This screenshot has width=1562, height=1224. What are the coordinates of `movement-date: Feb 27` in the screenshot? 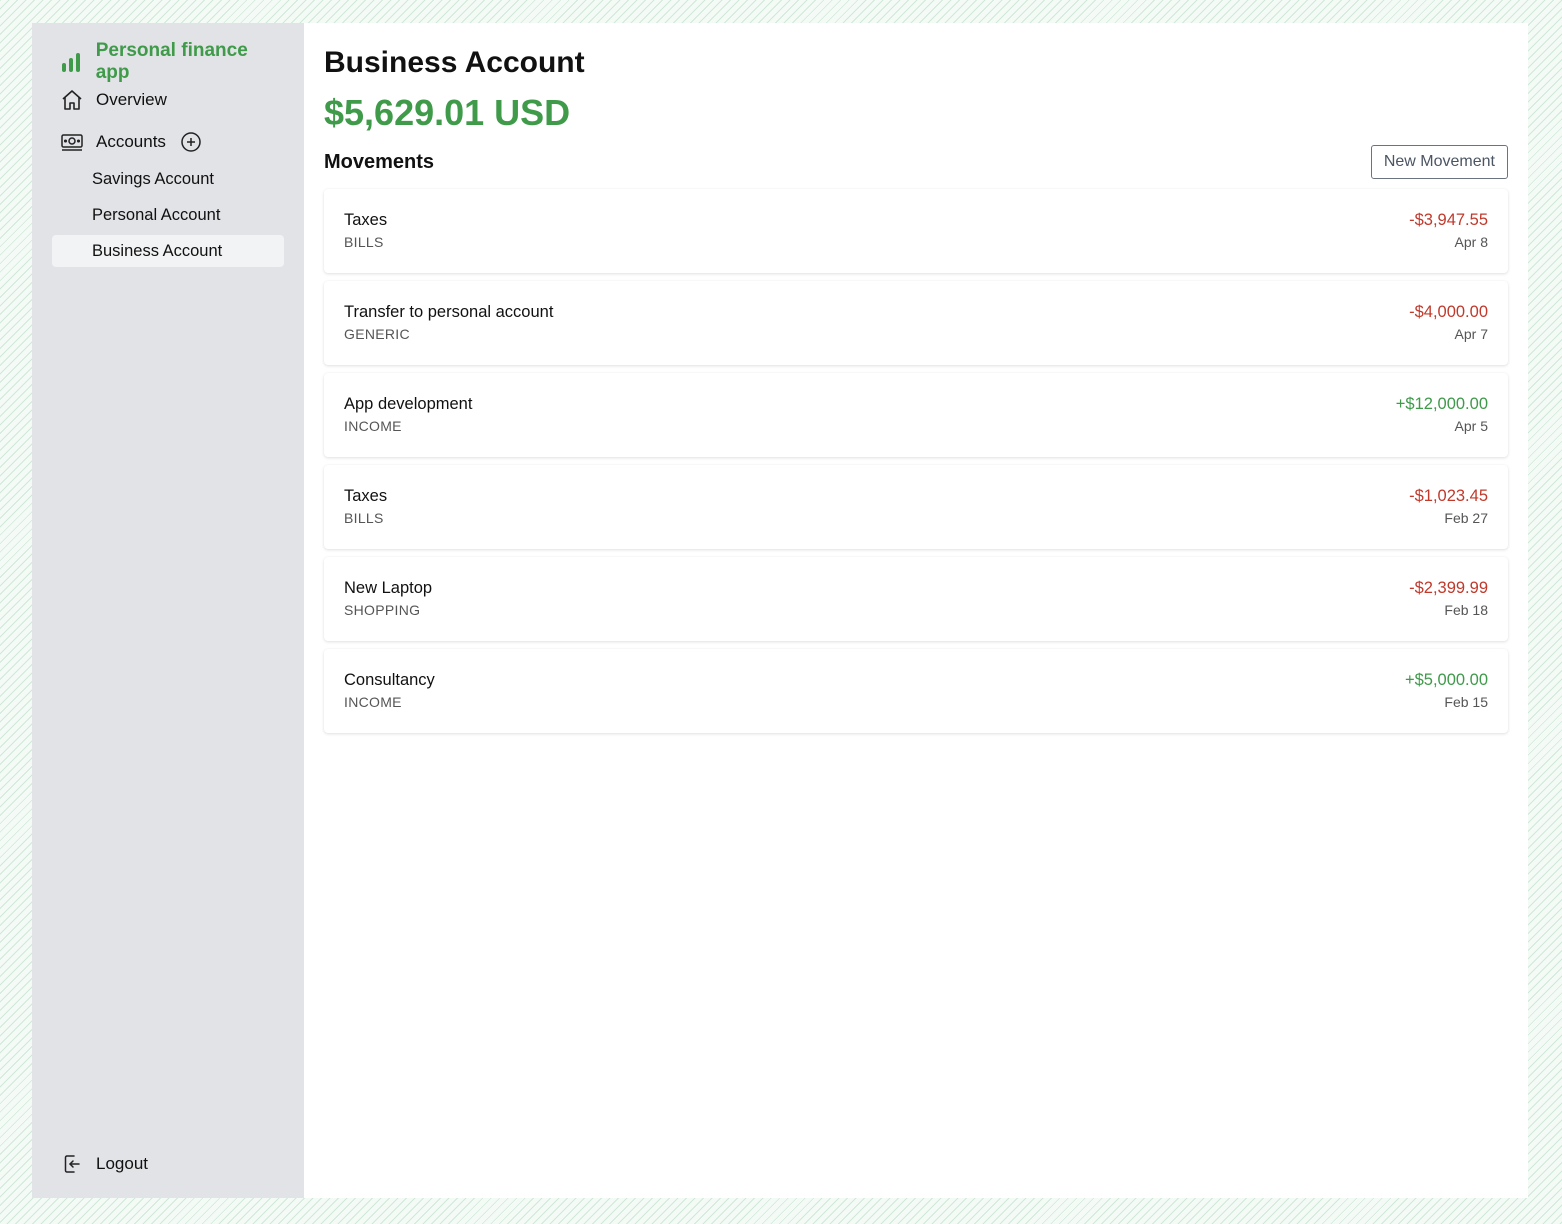 It's located at (1466, 518).